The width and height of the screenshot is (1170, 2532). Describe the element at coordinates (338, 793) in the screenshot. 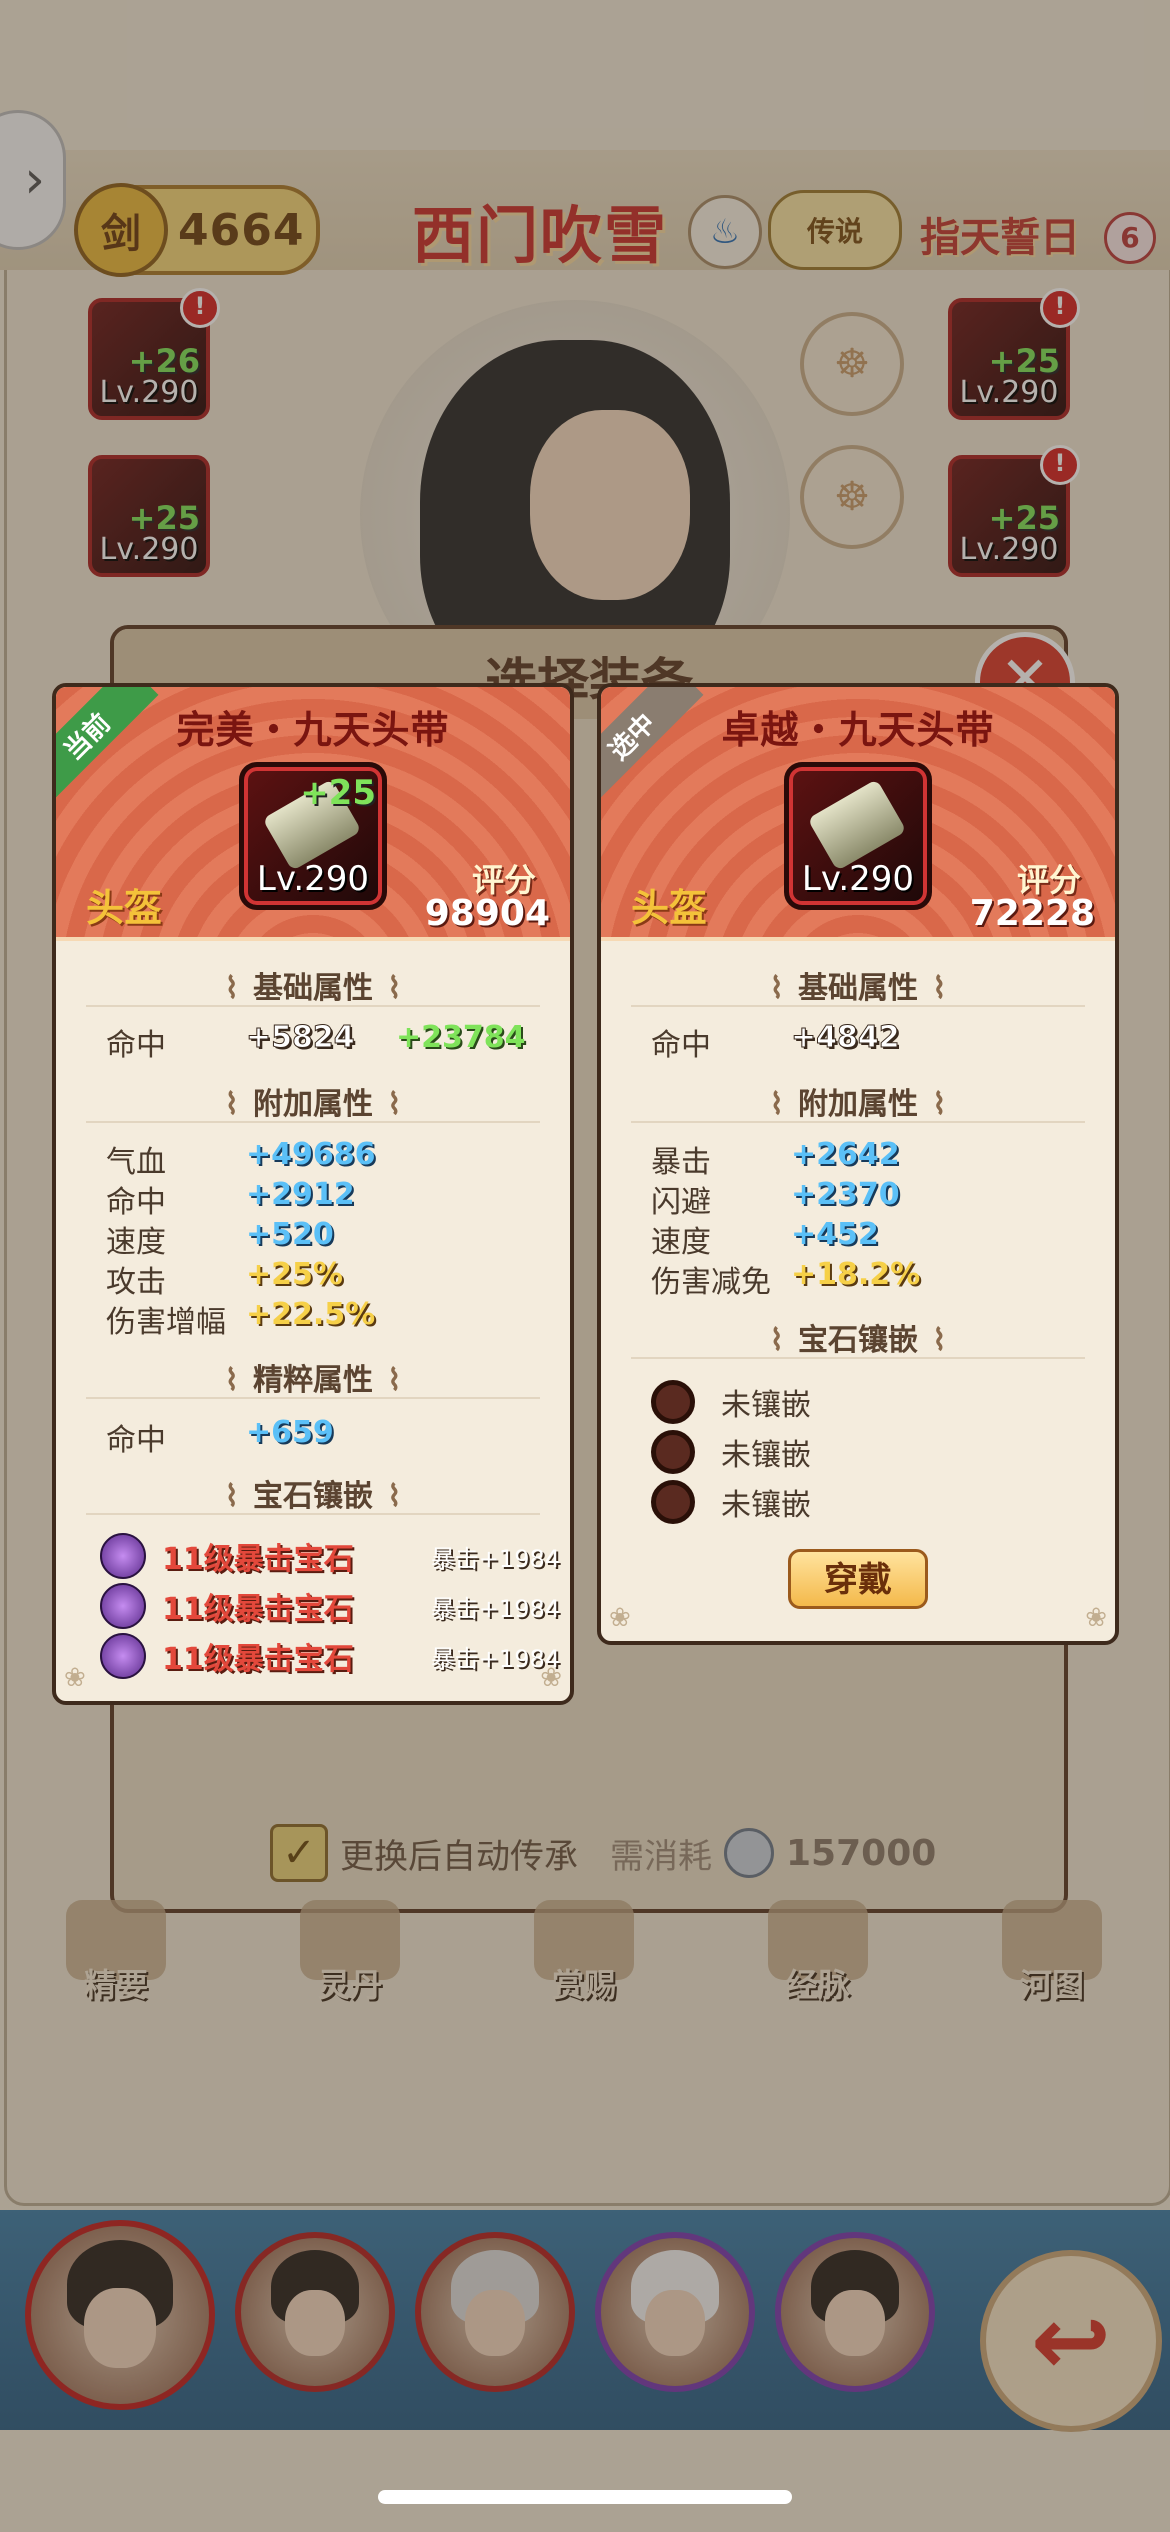

I see `enhance-level: +25` at that location.